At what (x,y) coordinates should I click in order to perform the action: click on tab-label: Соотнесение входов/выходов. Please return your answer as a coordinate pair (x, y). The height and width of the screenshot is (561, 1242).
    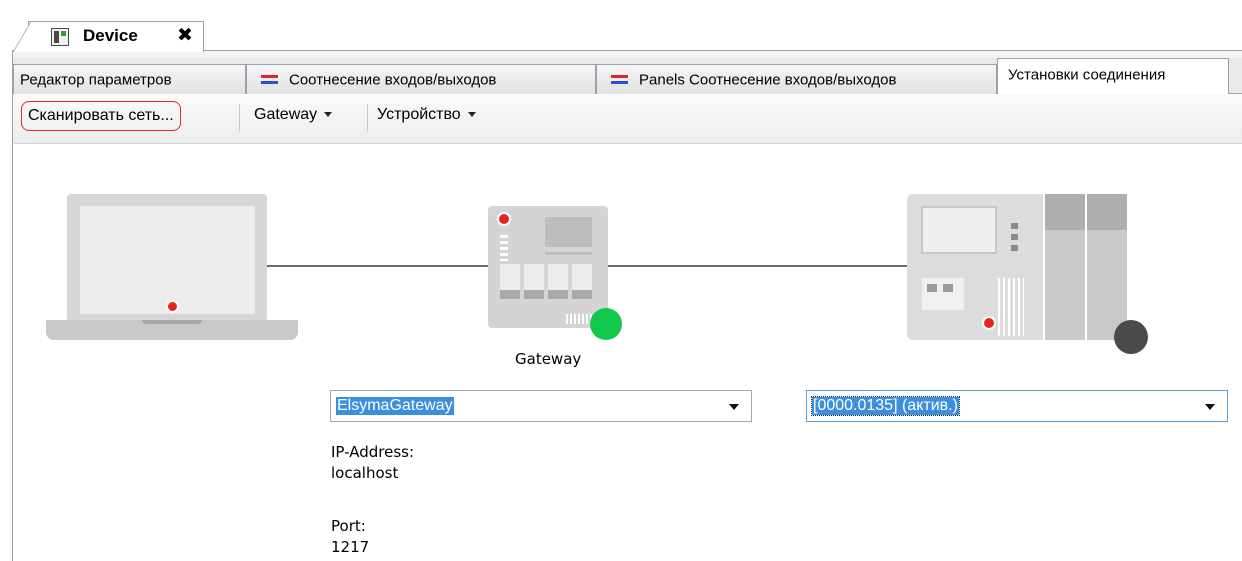
    Looking at the image, I should click on (393, 80).